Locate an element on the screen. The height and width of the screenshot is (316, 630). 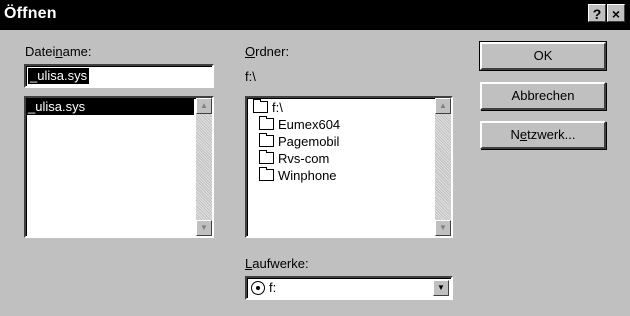
folder-label: Ordner: is located at coordinates (267, 51).